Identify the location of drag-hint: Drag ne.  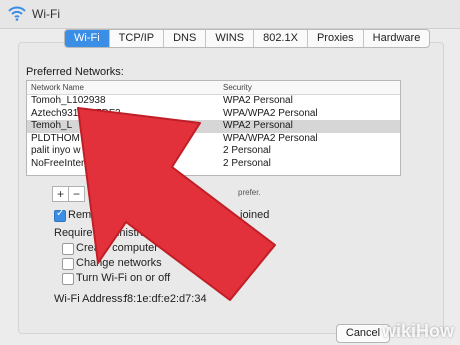
(110, 192).